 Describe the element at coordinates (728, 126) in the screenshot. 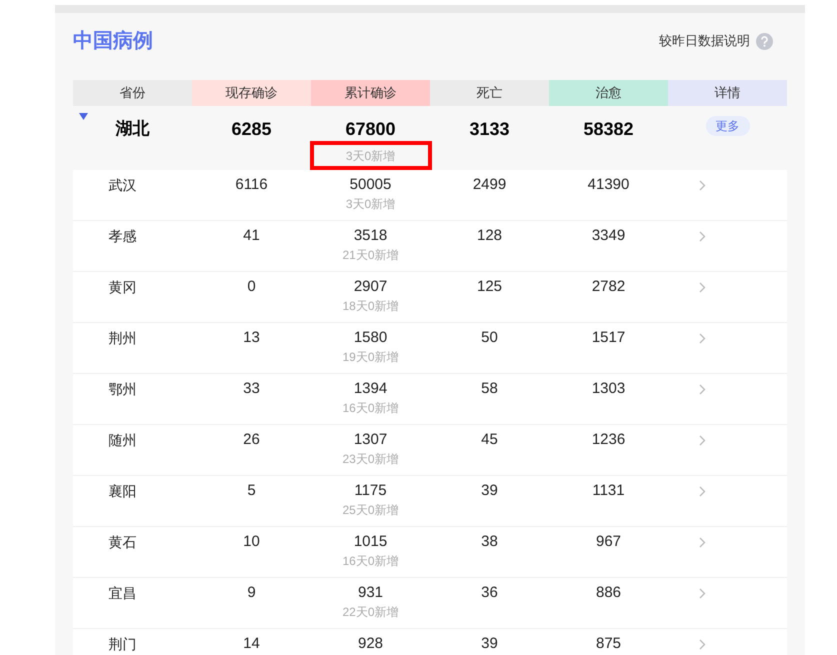

I see `more-button: 更多` at that location.